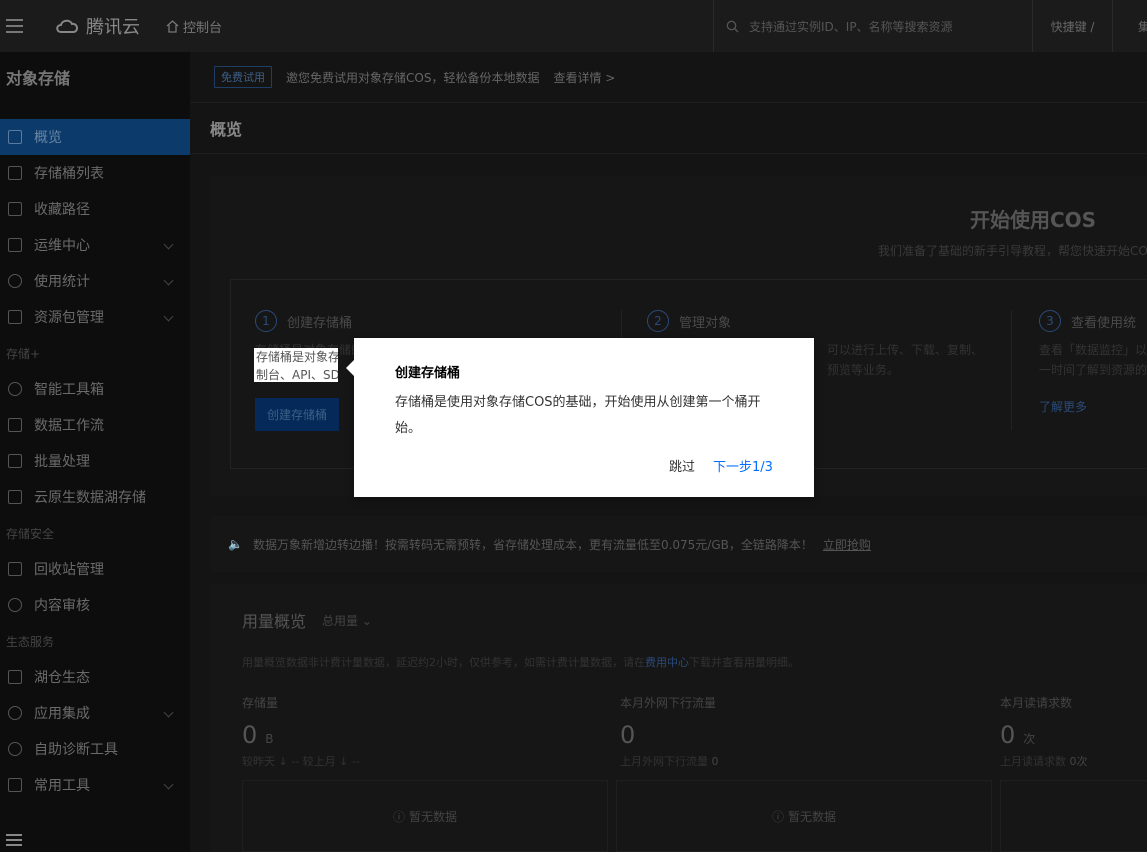 The height and width of the screenshot is (852, 1147). What do you see at coordinates (266, 321) in the screenshot?
I see `step-number: 1` at bounding box center [266, 321].